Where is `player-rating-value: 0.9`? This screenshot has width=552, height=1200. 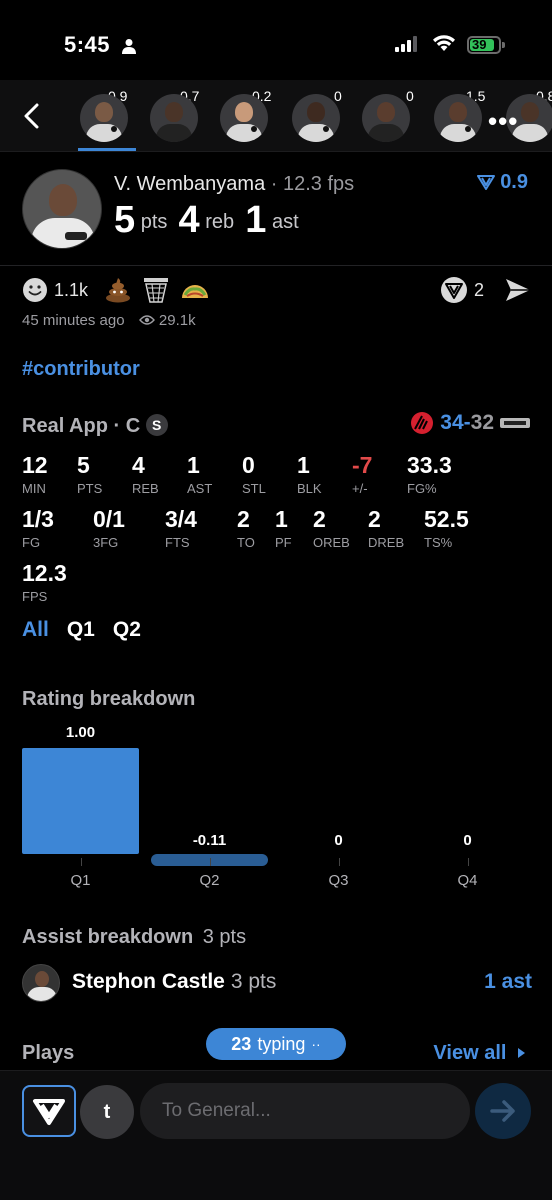
player-rating-value: 0.9 is located at coordinates (514, 182).